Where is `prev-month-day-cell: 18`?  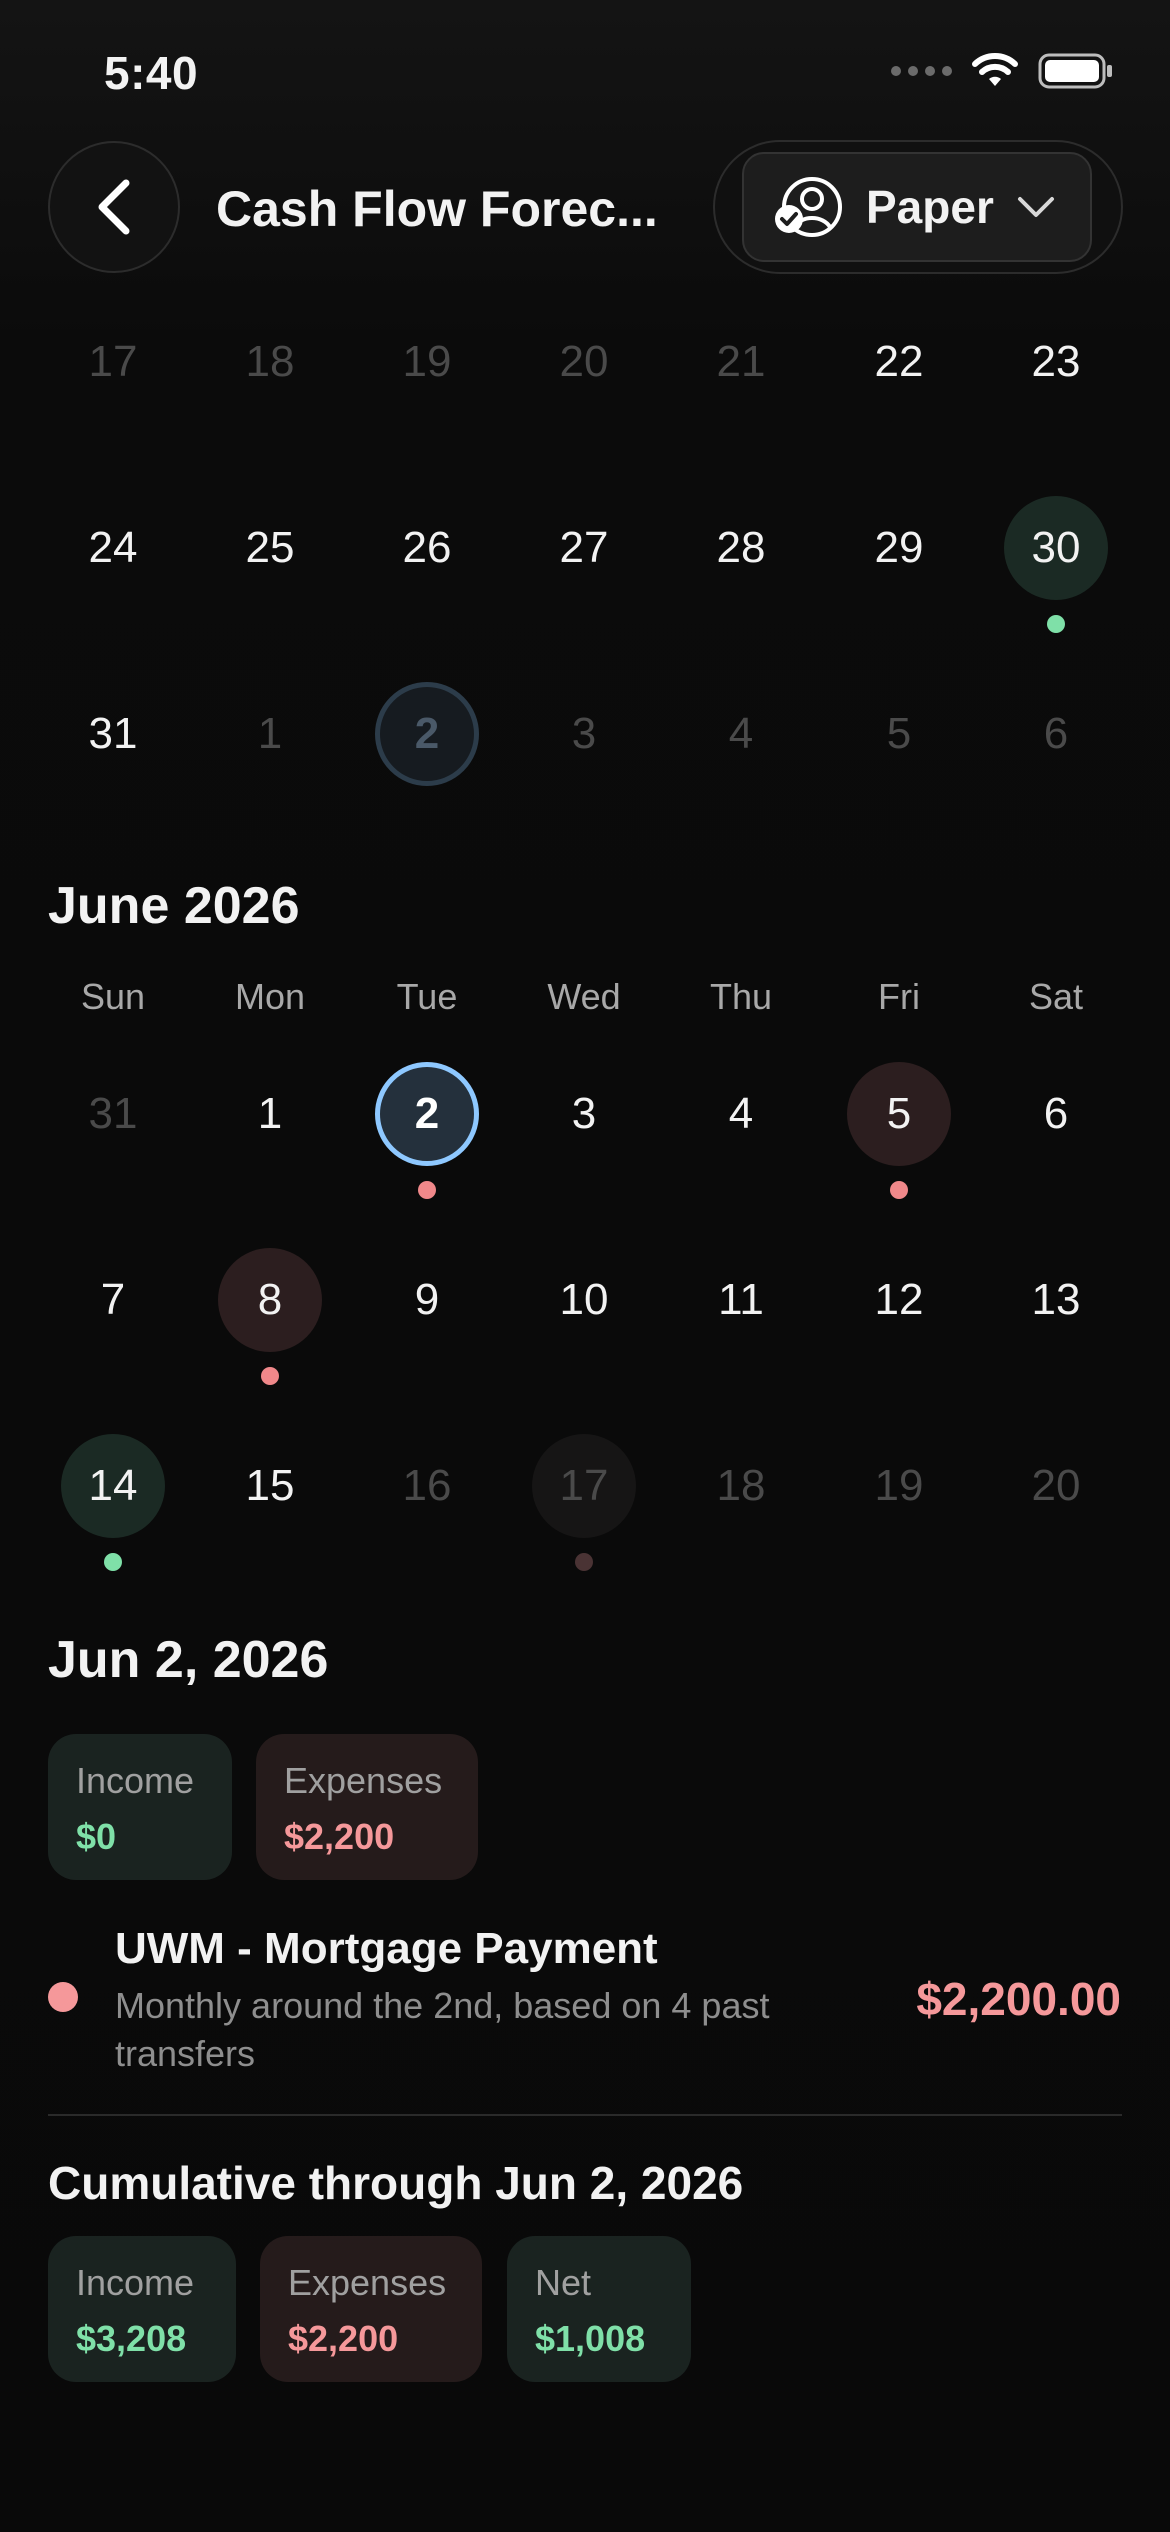
prev-month-day-cell: 18 is located at coordinates (270, 362).